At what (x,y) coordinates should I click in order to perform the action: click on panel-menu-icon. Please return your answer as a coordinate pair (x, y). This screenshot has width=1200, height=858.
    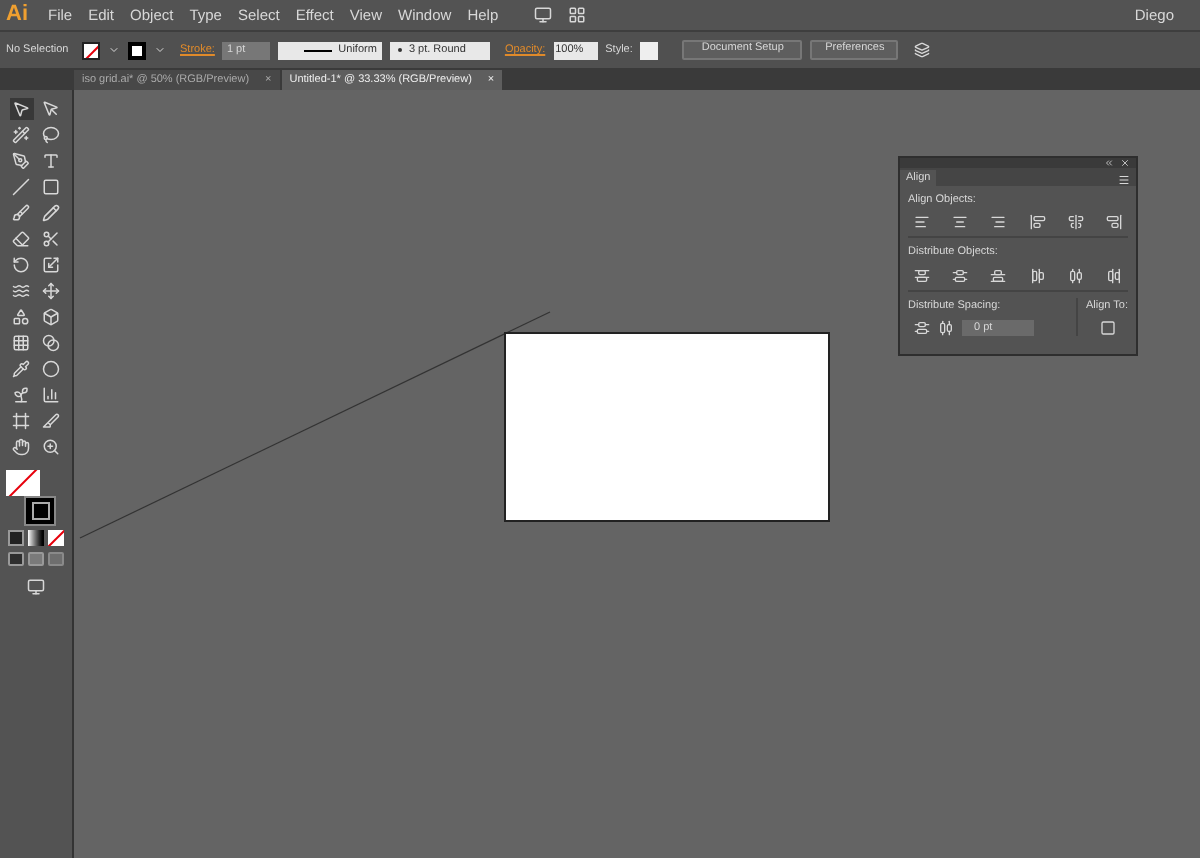
    Looking at the image, I should click on (1124, 180).